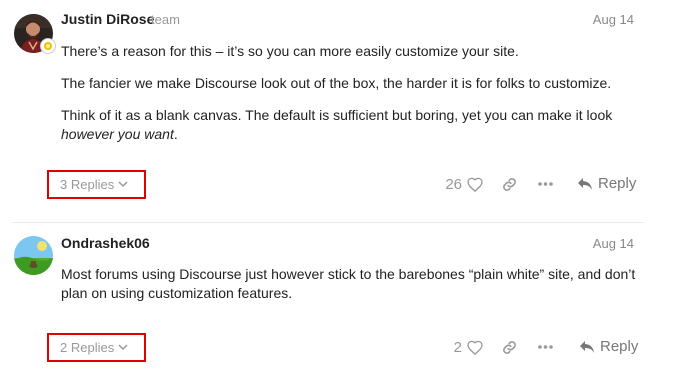  I want to click on username: Justin DiRose, so click(107, 19).